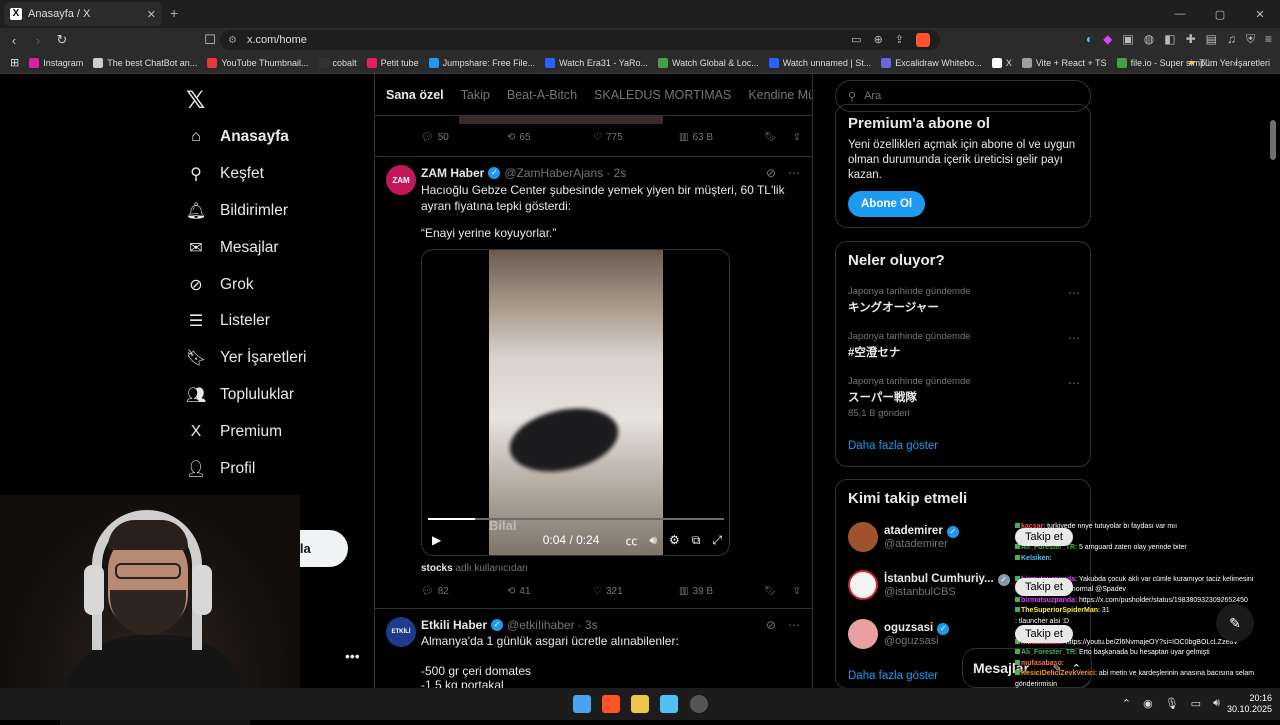  Describe the element at coordinates (588, 625) in the screenshot. I see `post-time: · 3s` at that location.